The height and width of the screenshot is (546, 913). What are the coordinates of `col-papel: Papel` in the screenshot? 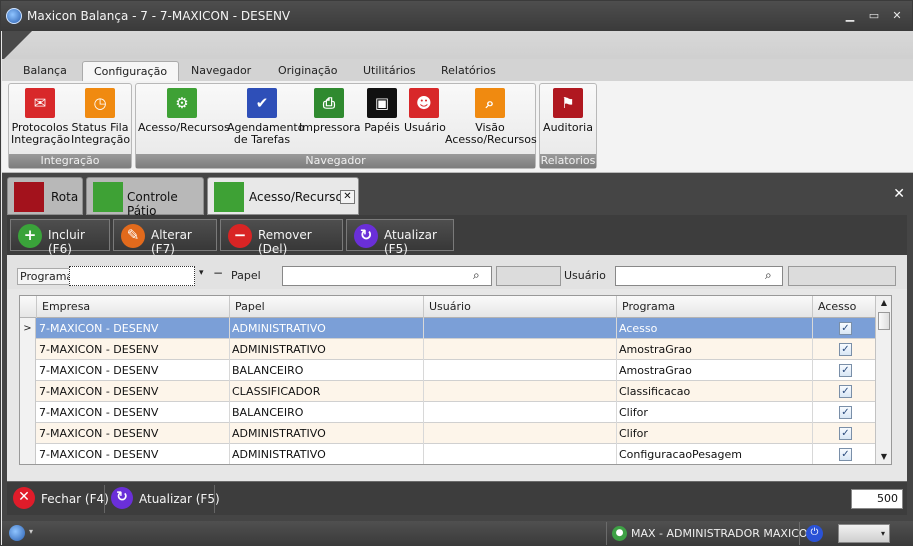 It's located at (327, 307).